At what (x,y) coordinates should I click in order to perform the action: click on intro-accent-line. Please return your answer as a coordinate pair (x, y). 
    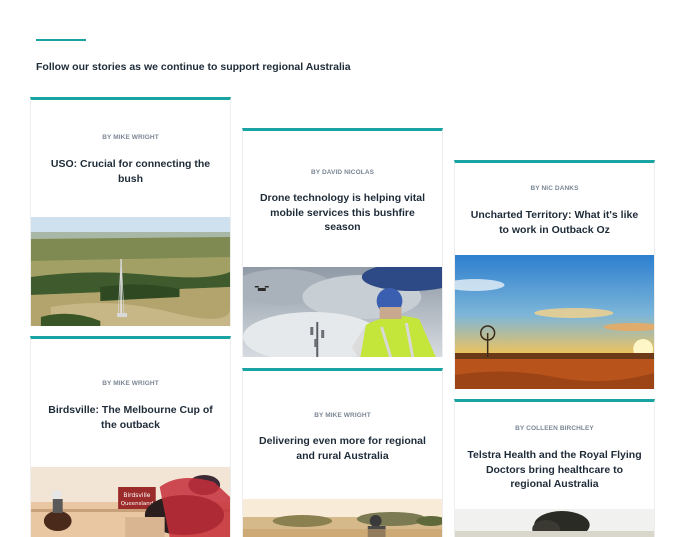
    Looking at the image, I should click on (61, 40).